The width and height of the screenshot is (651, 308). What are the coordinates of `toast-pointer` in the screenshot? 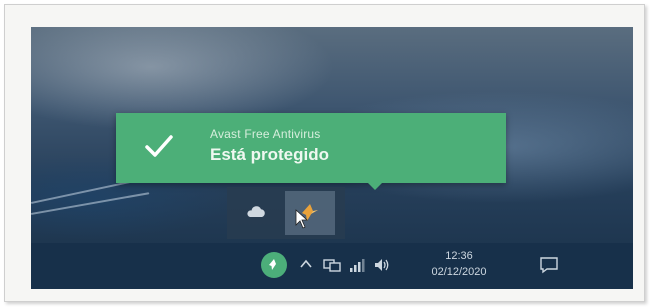 It's located at (375, 186).